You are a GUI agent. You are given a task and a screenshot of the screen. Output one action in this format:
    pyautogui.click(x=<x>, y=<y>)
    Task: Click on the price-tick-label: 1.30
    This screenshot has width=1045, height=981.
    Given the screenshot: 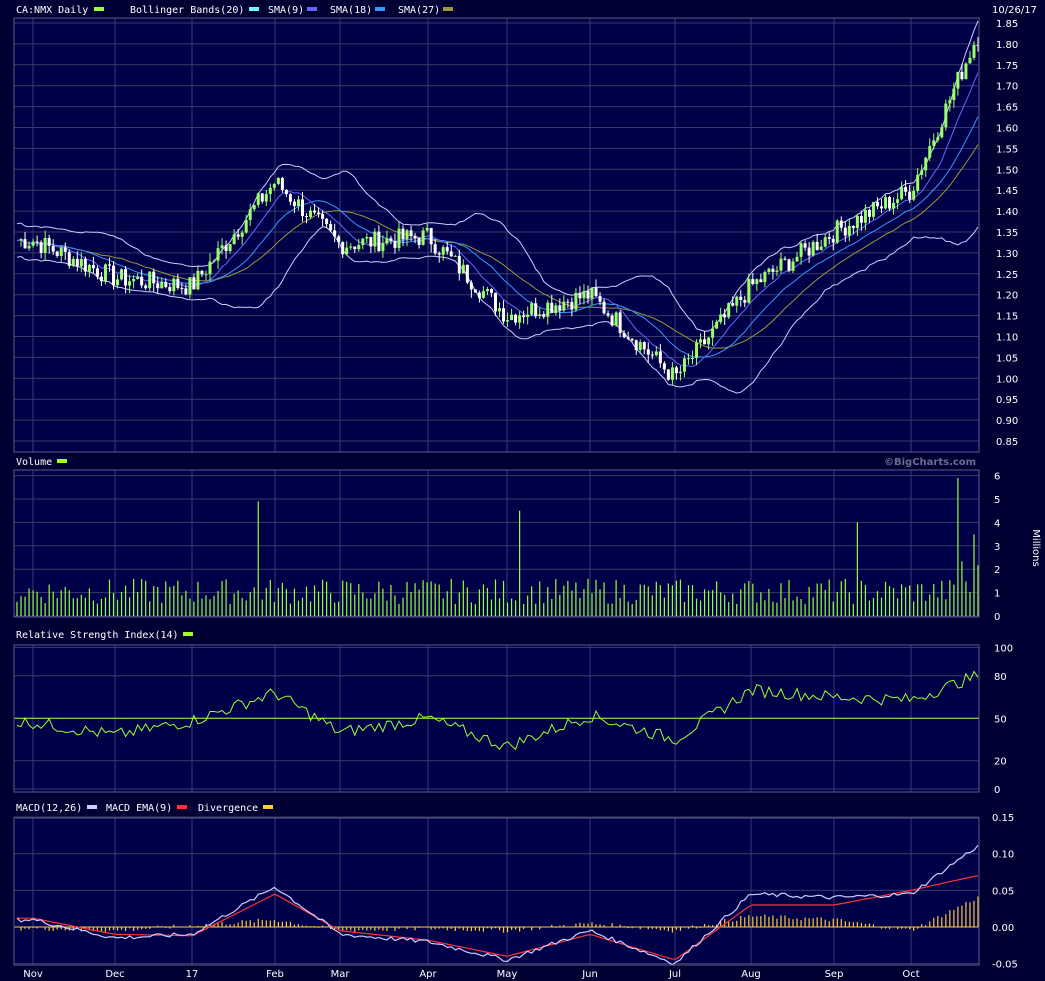 What is the action you would take?
    pyautogui.click(x=1007, y=254)
    